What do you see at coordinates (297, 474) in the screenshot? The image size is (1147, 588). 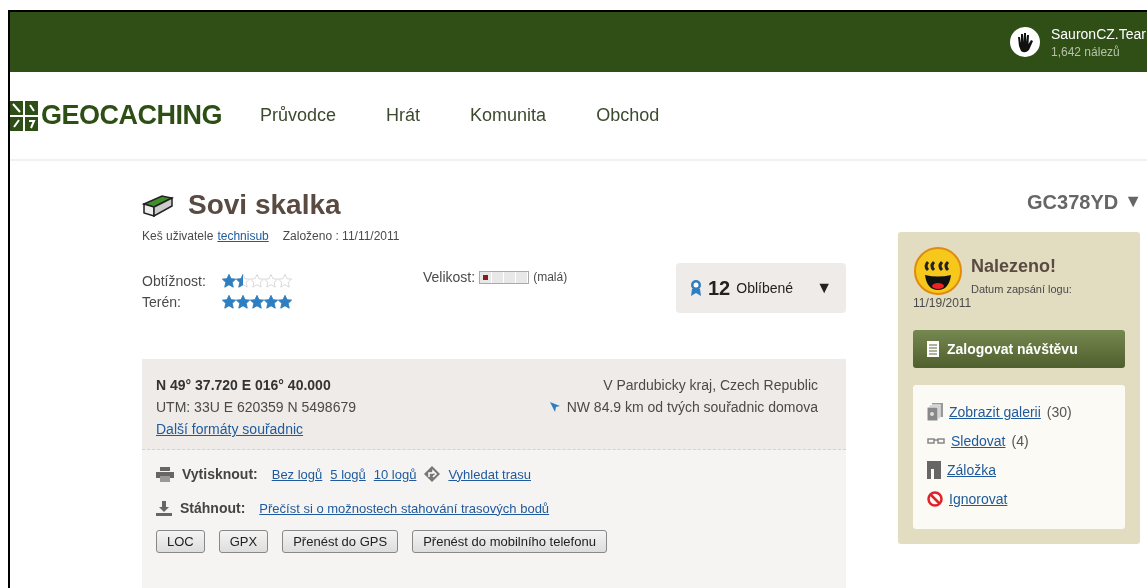 I see `print-link: Bez logů` at bounding box center [297, 474].